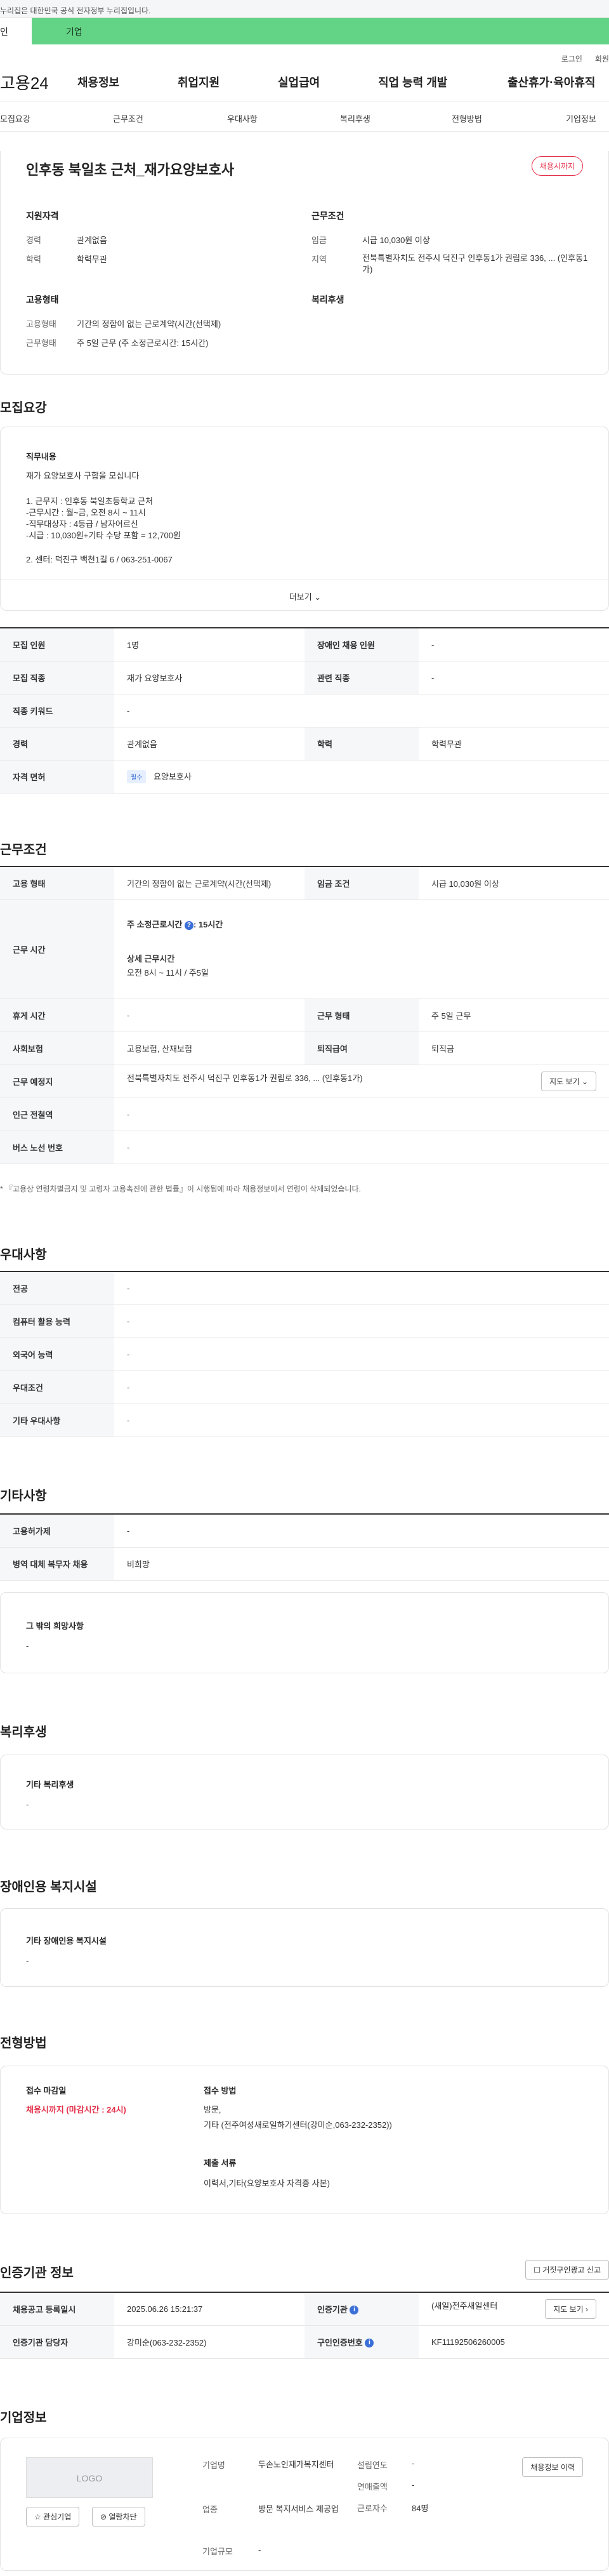 The image size is (609, 2576). Describe the element at coordinates (327, 216) in the screenshot. I see `conditions-title: 근무조건` at that location.